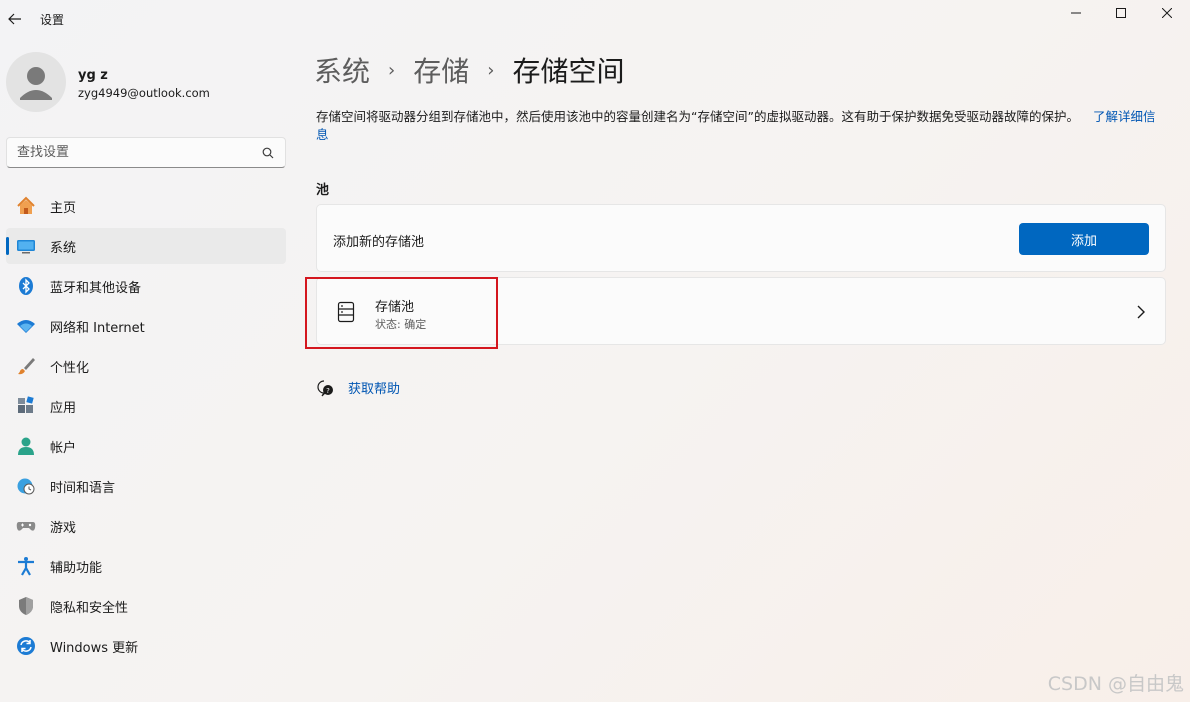  Describe the element at coordinates (146, 646) in the screenshot. I see `sidebar-item-windows-update: Windows 更新` at that location.